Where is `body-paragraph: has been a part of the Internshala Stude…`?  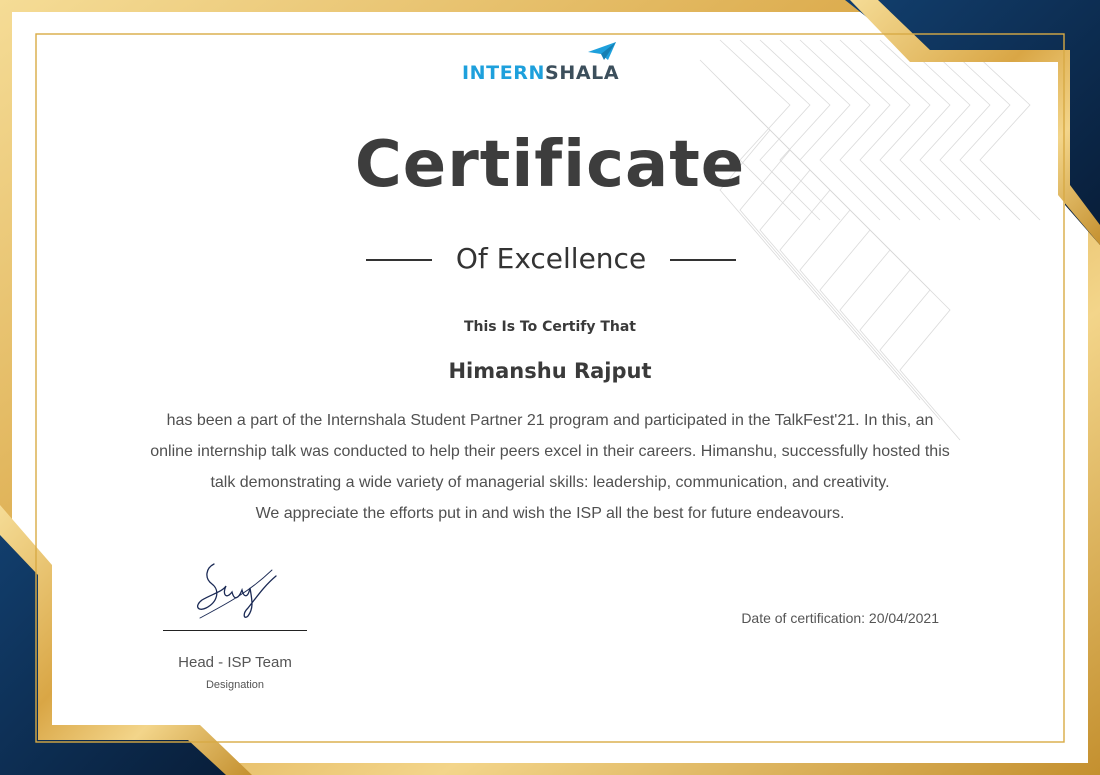
body-paragraph: has been a part of the Internshala Stude… is located at coordinates (550, 451).